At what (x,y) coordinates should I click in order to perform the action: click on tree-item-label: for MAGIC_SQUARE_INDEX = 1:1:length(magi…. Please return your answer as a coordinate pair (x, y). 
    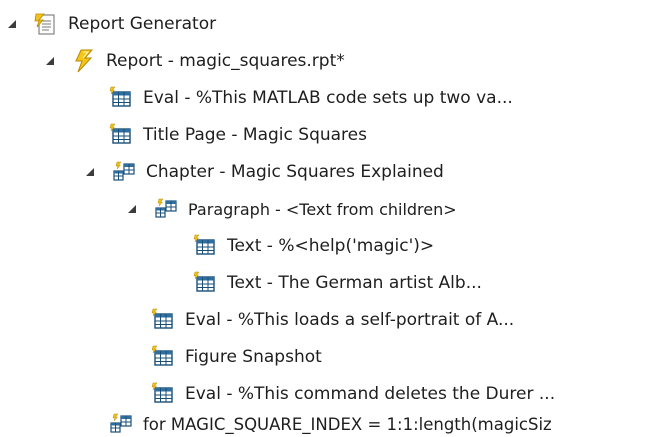
    Looking at the image, I should click on (347, 424).